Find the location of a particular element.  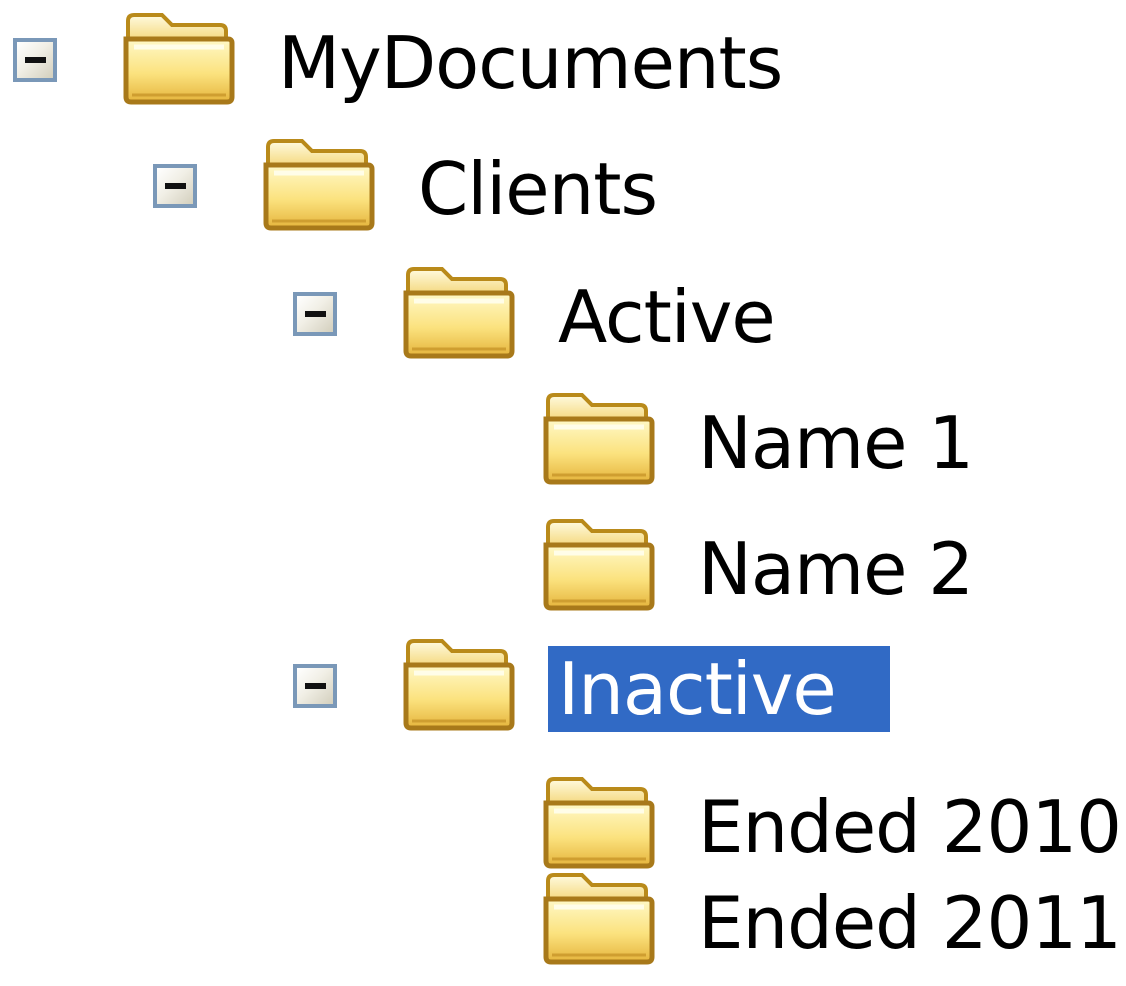

tree-node-inactive: Inactive is located at coordinates (450, 689).